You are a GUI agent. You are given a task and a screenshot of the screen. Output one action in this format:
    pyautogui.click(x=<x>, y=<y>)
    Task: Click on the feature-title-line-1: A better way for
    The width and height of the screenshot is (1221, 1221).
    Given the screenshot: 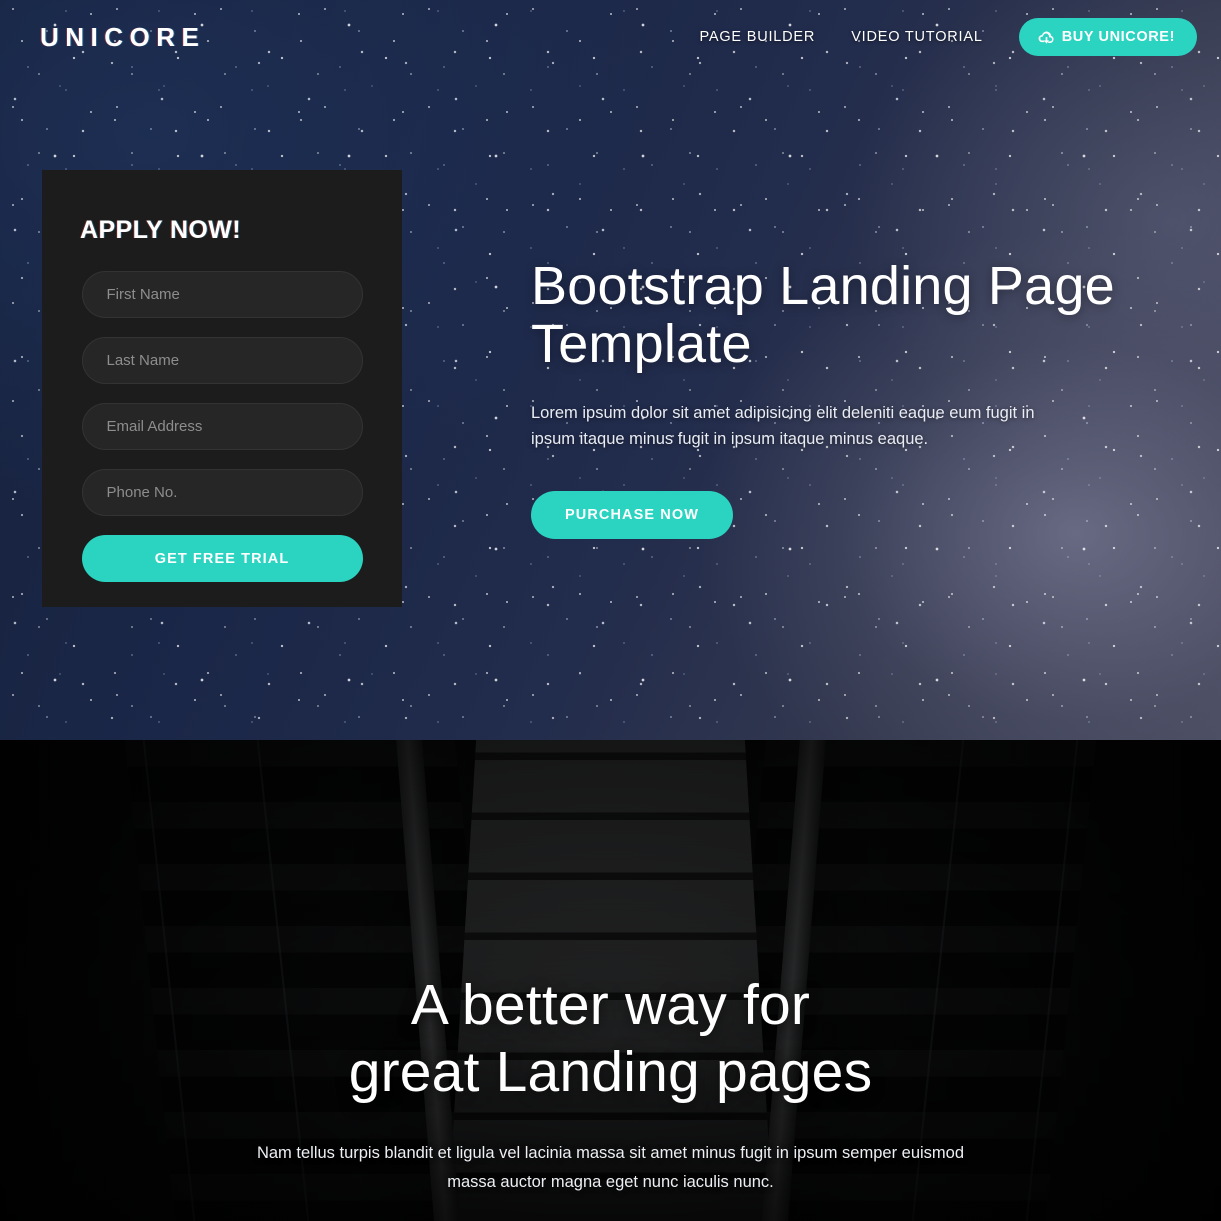 What is the action you would take?
    pyautogui.click(x=610, y=1005)
    